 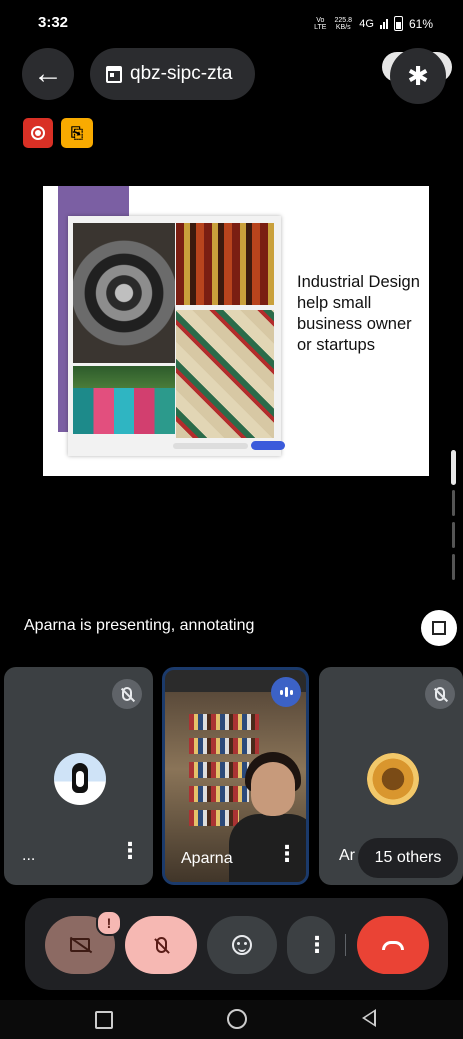 I want to click on battery-icon, so click(x=398, y=23).